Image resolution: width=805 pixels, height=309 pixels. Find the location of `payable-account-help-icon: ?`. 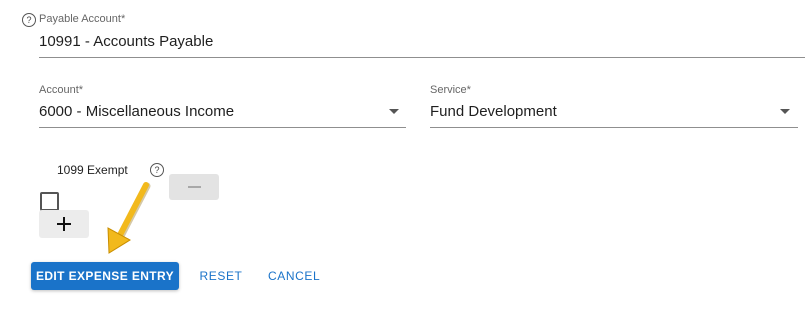

payable-account-help-icon: ? is located at coordinates (29, 20).